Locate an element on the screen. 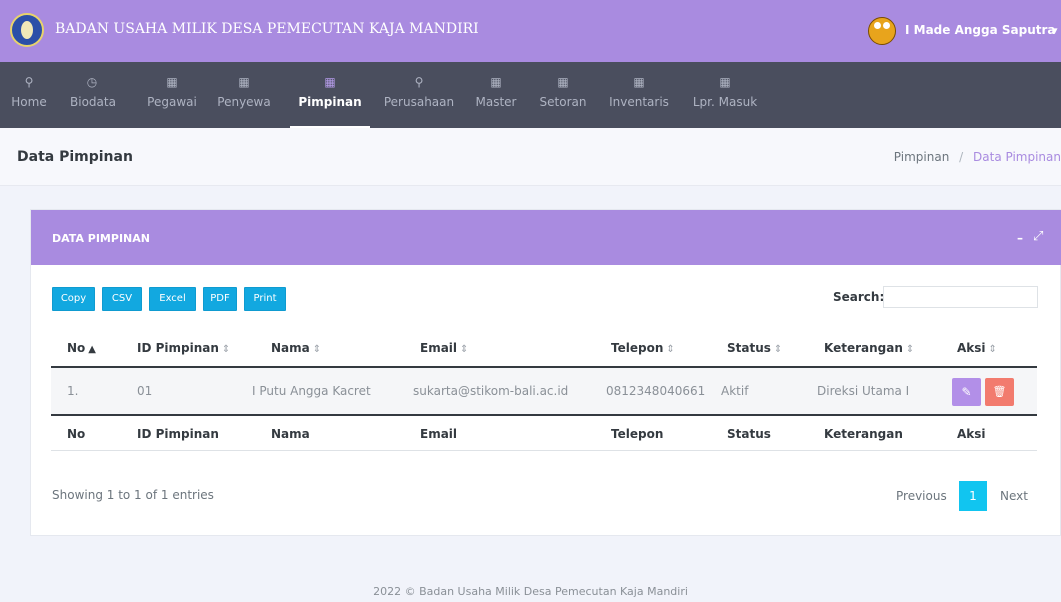 This screenshot has height=602, width=1061. user-avatar-icon is located at coordinates (882, 31).